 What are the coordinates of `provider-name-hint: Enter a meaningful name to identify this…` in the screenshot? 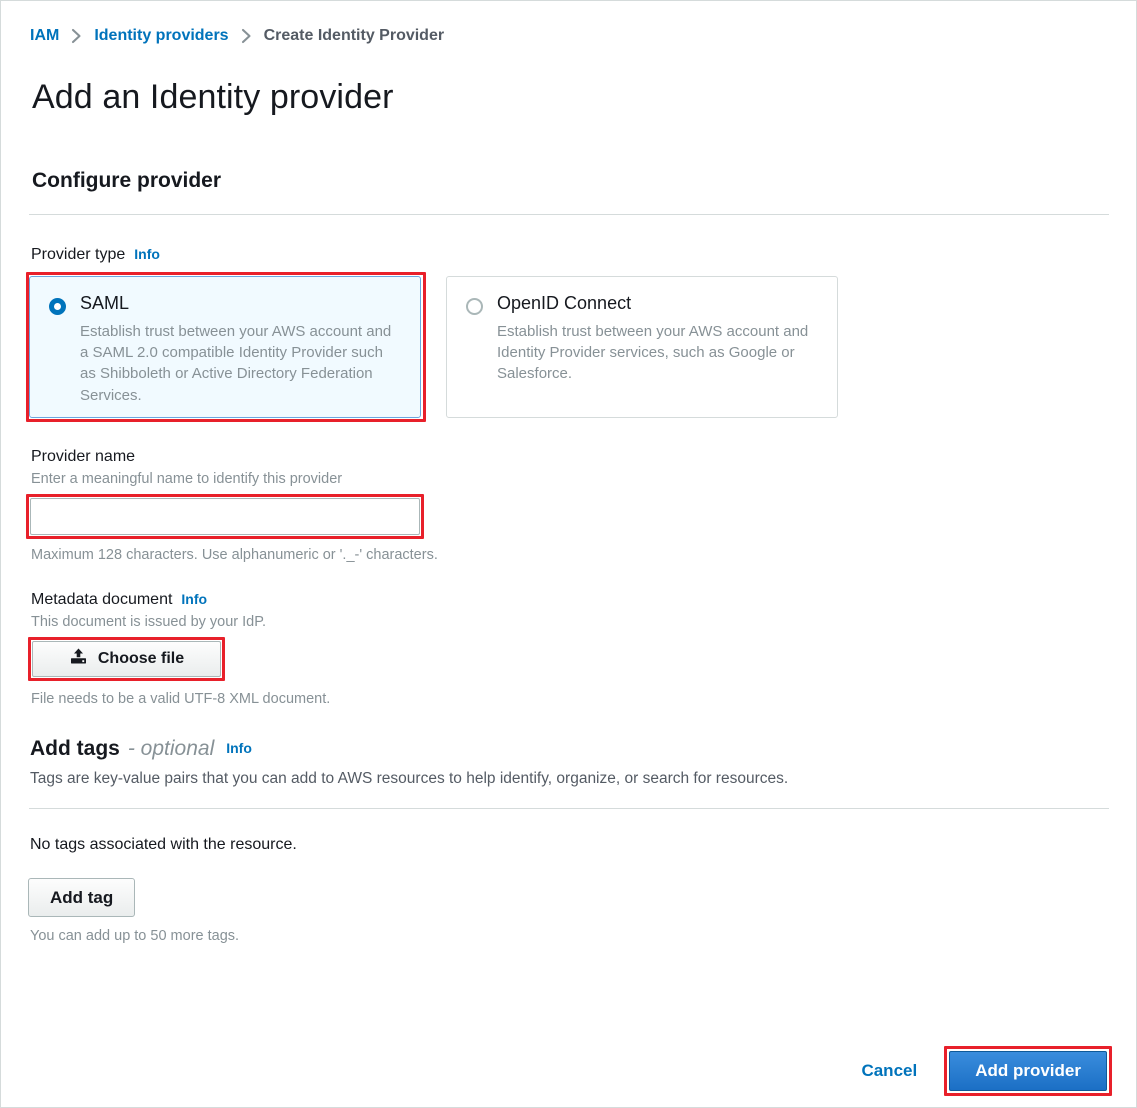 It's located at (187, 479).